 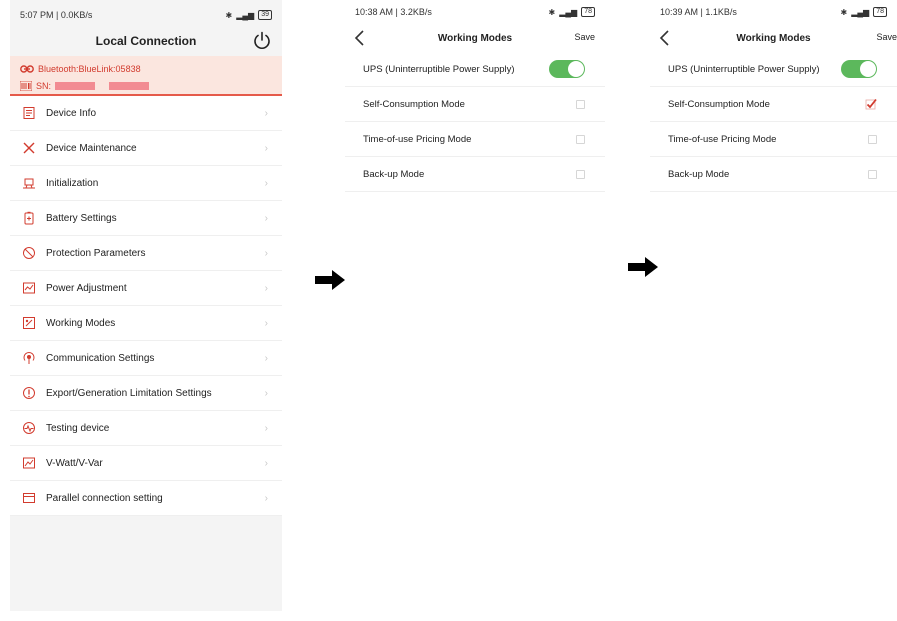 What do you see at coordinates (146, 288) in the screenshot?
I see `menu-item-power-adjustment: Power Adjustment ›` at bounding box center [146, 288].